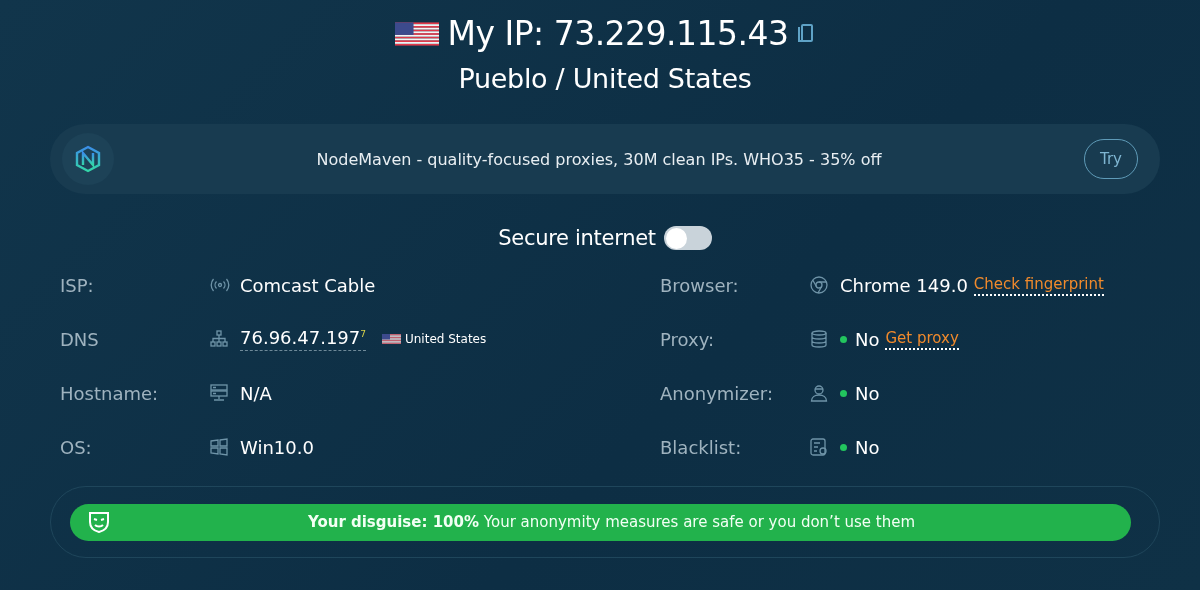 The image size is (1200, 590). What do you see at coordinates (819, 285) in the screenshot?
I see `browser-icon` at bounding box center [819, 285].